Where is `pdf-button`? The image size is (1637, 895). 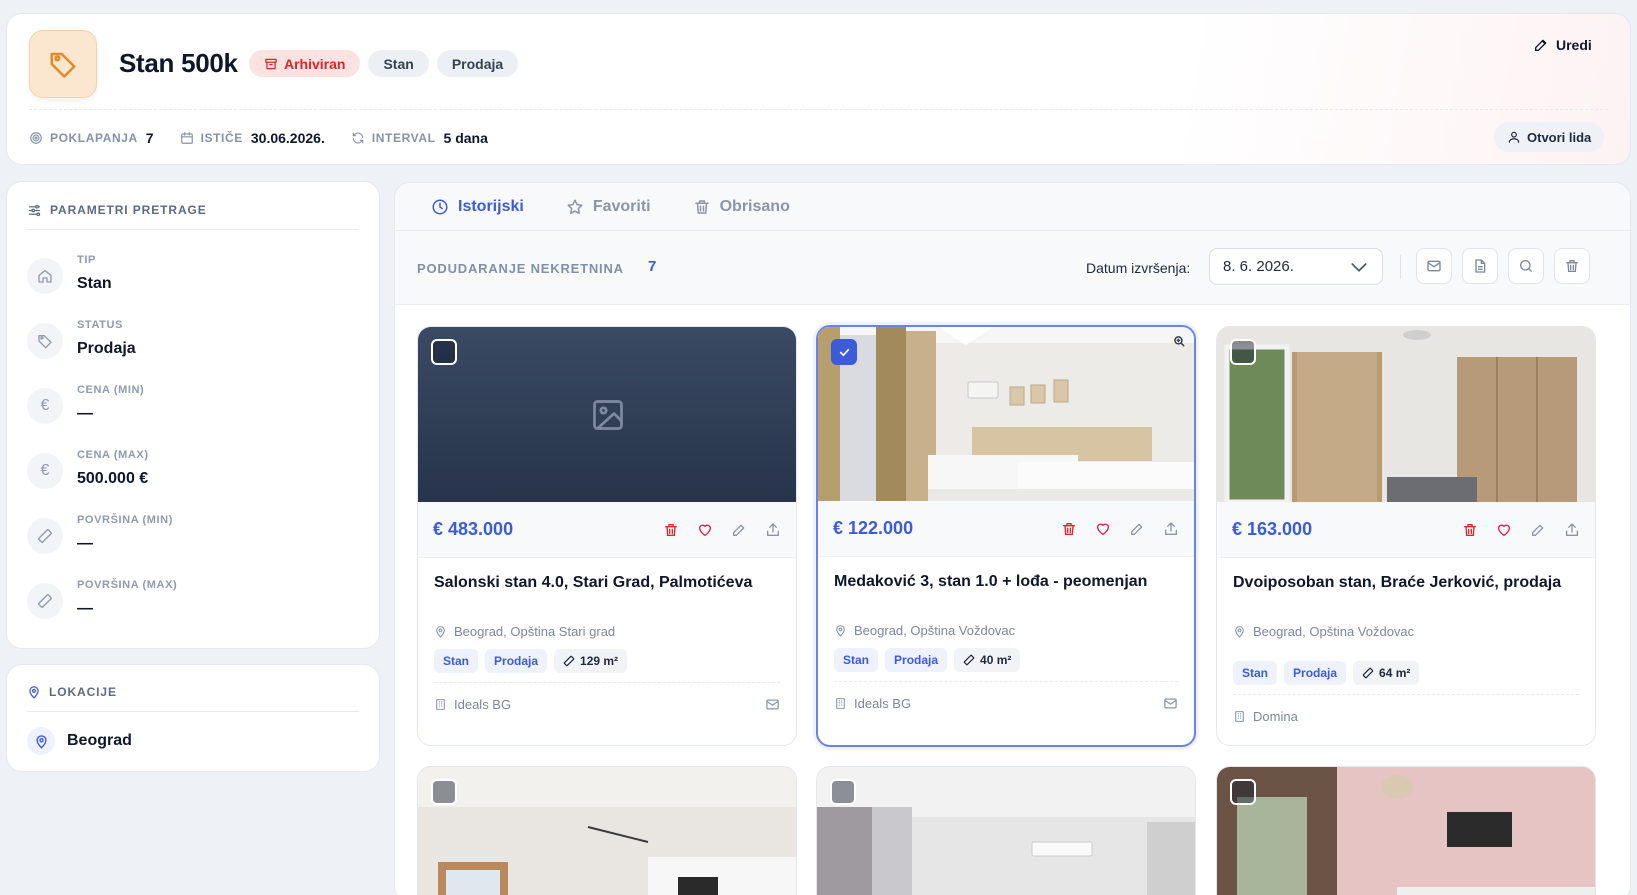
pdf-button is located at coordinates (1480, 266).